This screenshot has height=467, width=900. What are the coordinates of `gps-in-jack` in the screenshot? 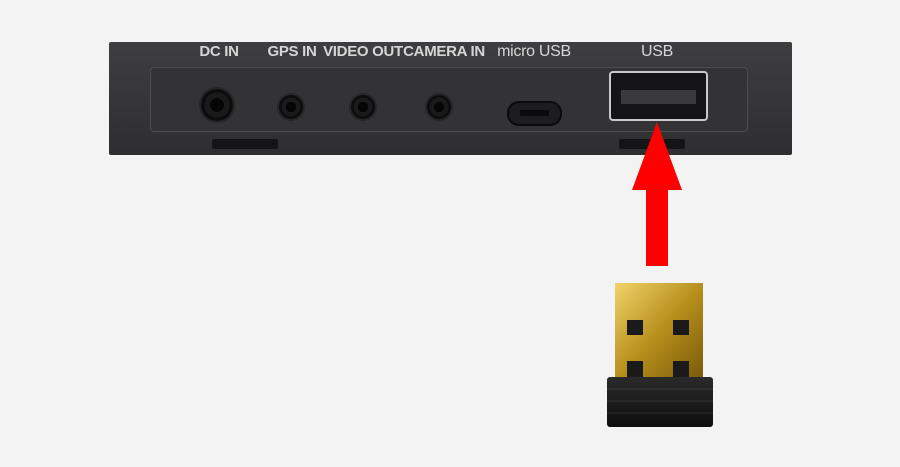 It's located at (291, 107).